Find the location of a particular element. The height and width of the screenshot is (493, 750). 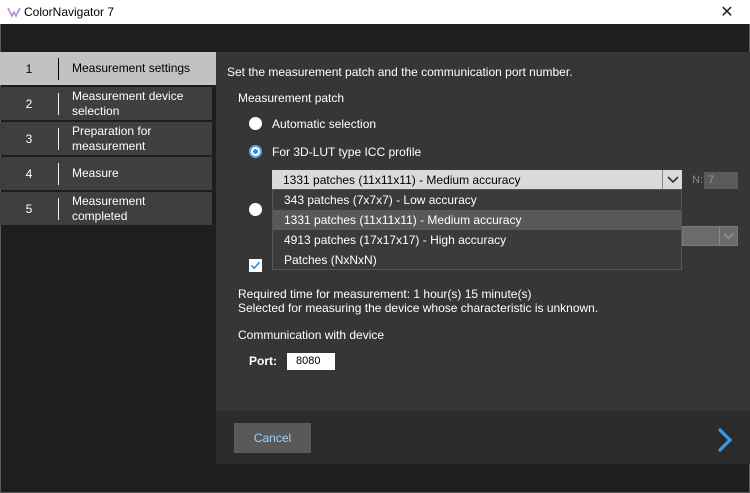

step-label: Measurement completed is located at coordinates (109, 208).